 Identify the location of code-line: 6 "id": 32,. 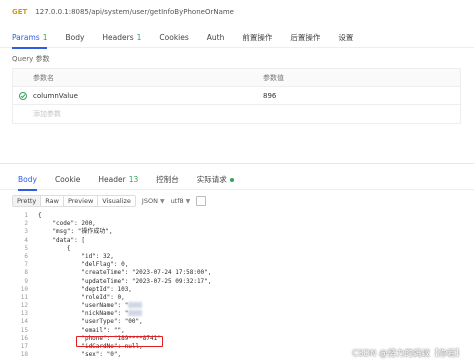
(69, 256).